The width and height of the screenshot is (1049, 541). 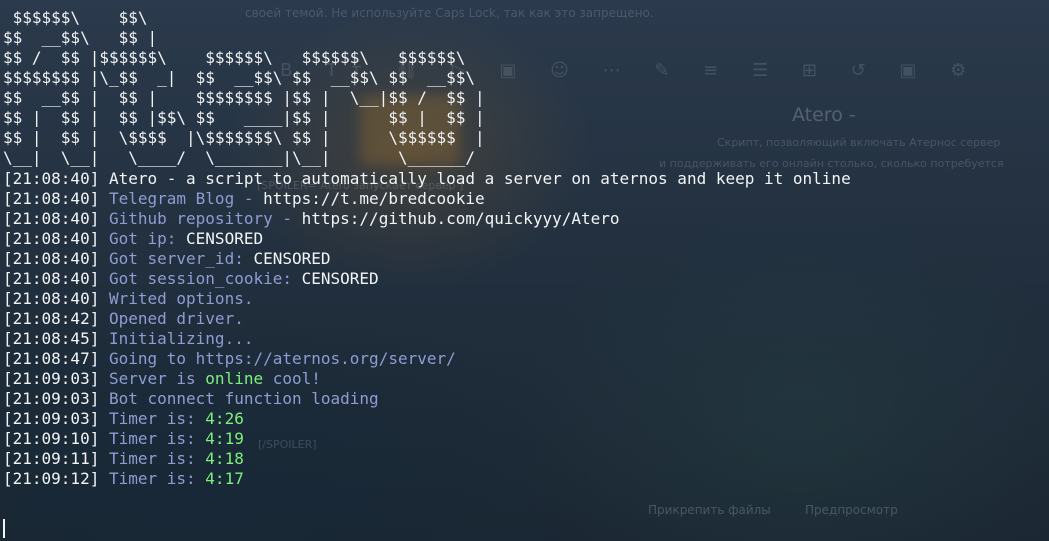 I want to click on log-line: [21:09:10] Timer is: 4:19, so click(x=526, y=439).